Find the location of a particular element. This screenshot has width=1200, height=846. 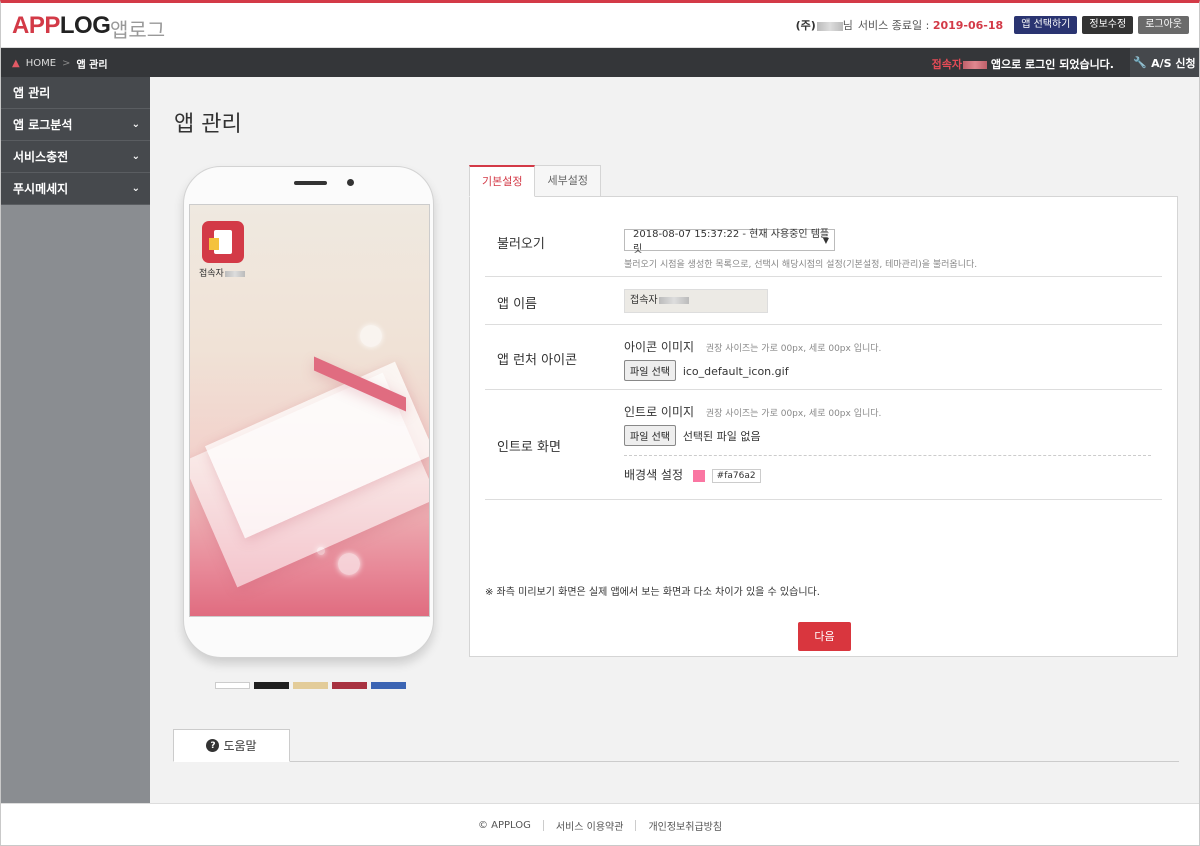

footer-terms-link: 서비스 이용약관 is located at coordinates (590, 825).